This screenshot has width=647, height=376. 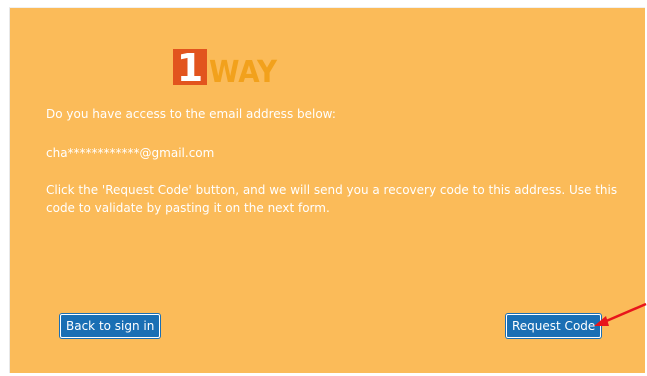 I want to click on annotation-arrow-icon, so click(x=620, y=314).